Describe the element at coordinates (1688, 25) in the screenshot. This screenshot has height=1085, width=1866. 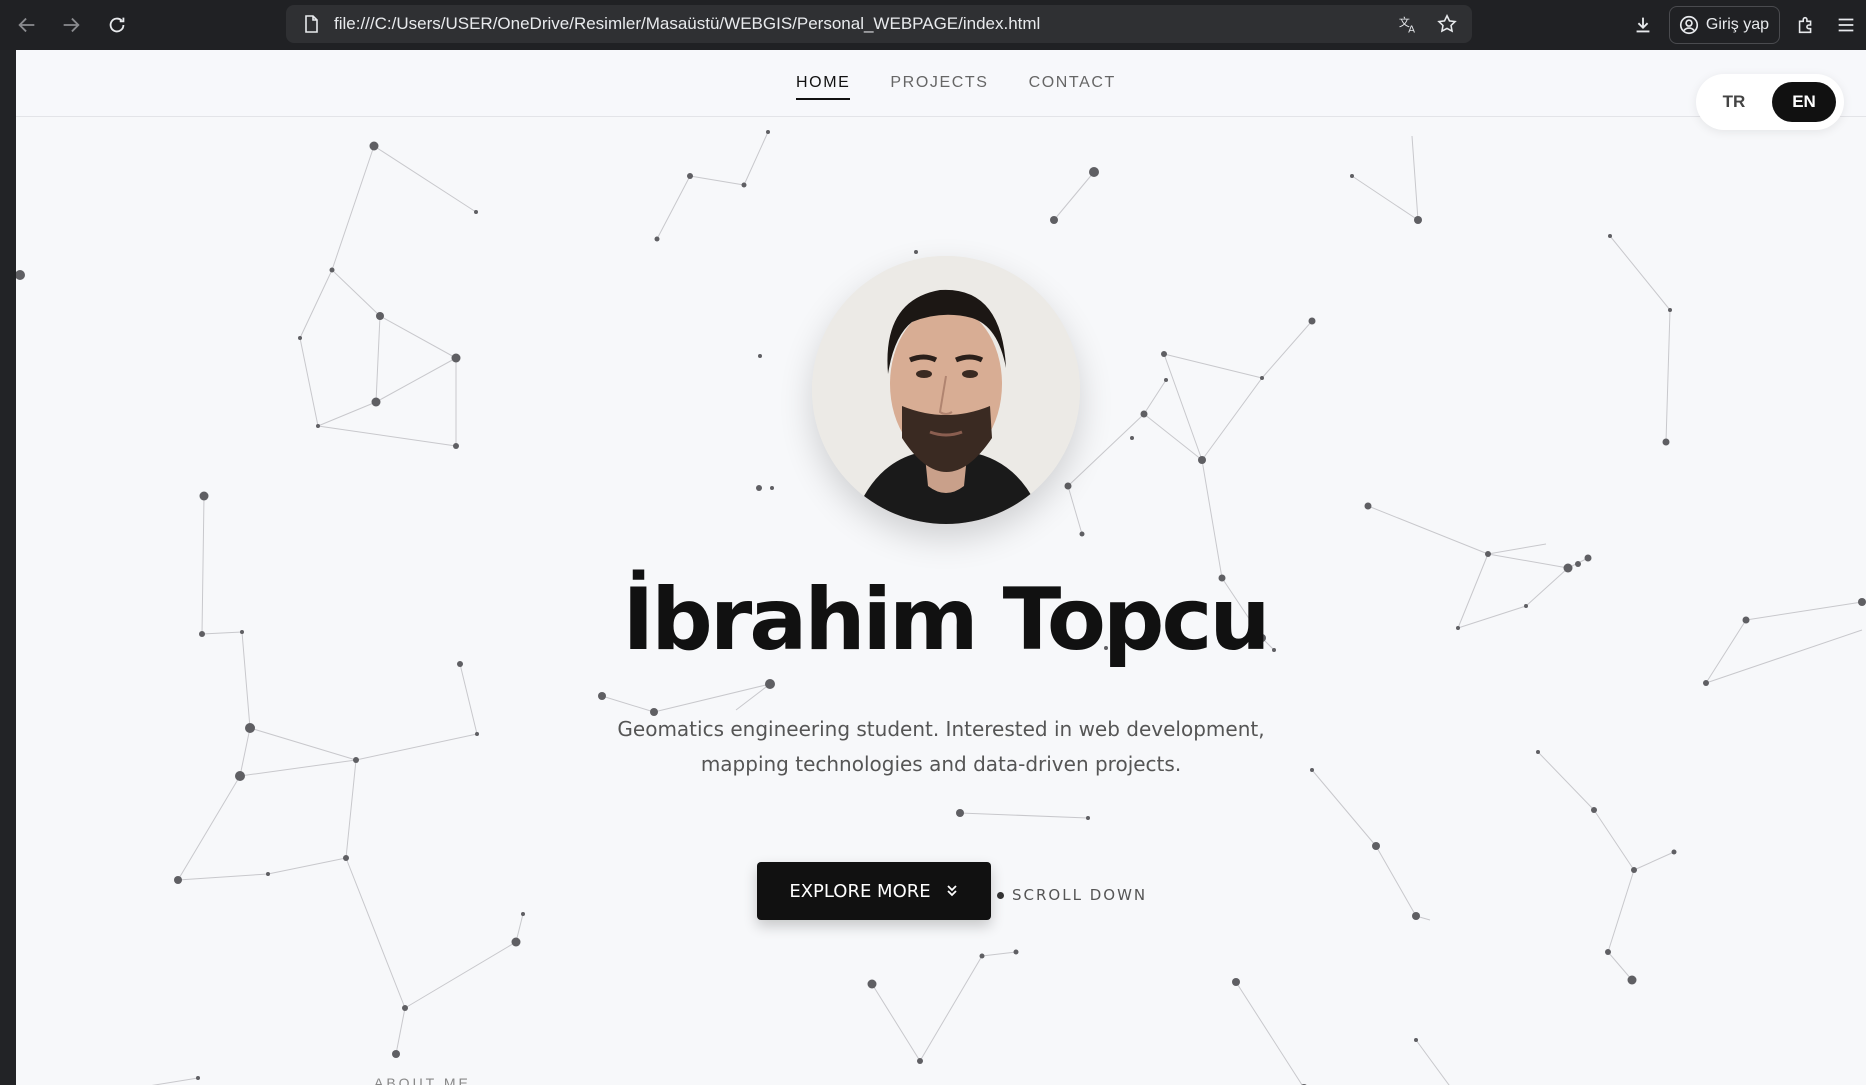
I see `account-icon` at that location.